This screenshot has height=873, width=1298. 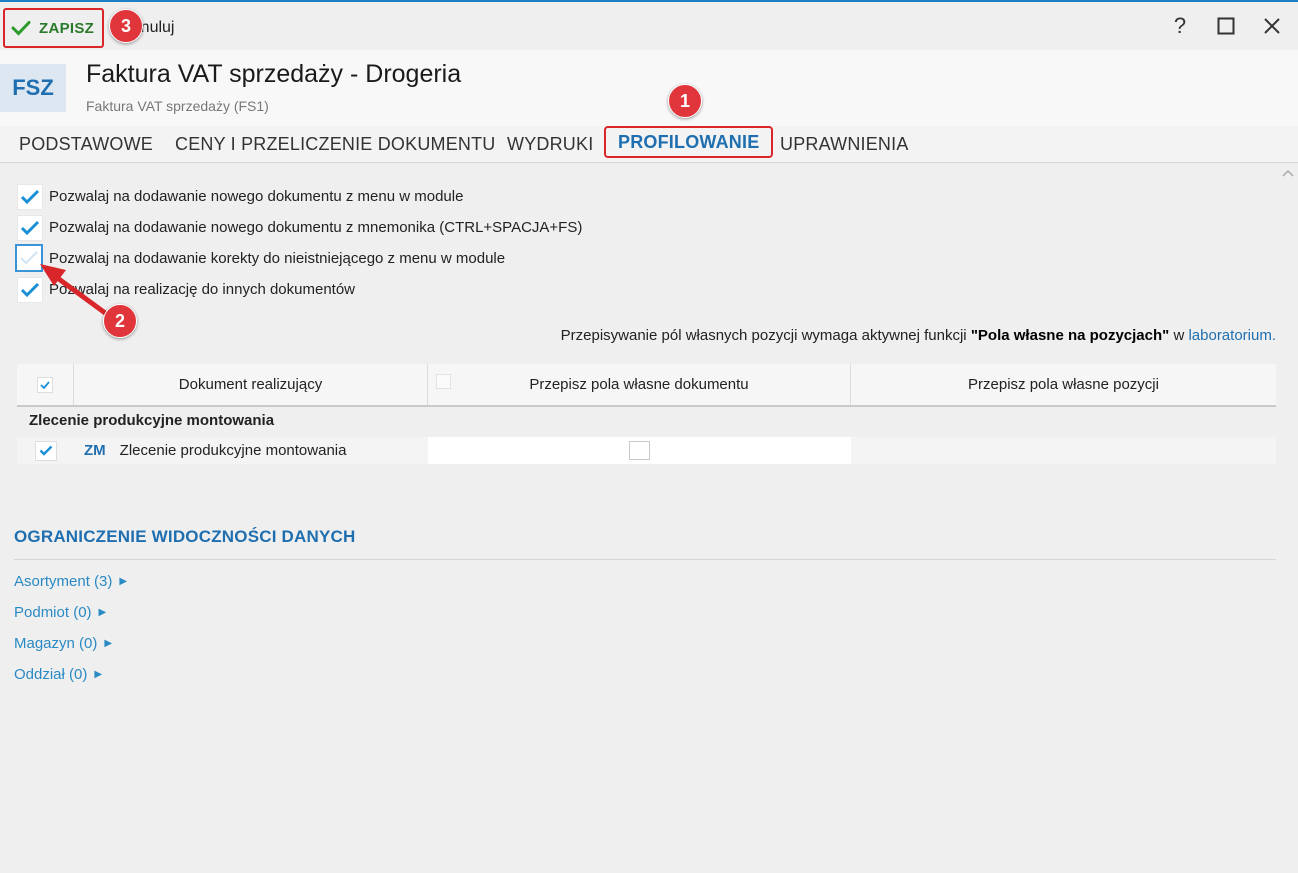 I want to click on maximize-icon, so click(x=1226, y=26).